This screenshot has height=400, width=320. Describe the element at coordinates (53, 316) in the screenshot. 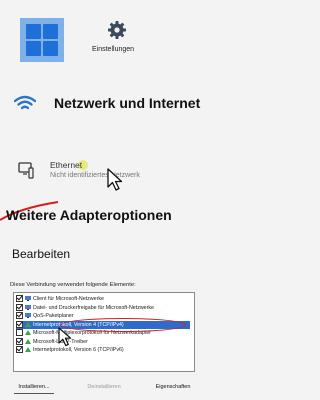

I see `list-item-label: QoS-Paketplaner` at that location.